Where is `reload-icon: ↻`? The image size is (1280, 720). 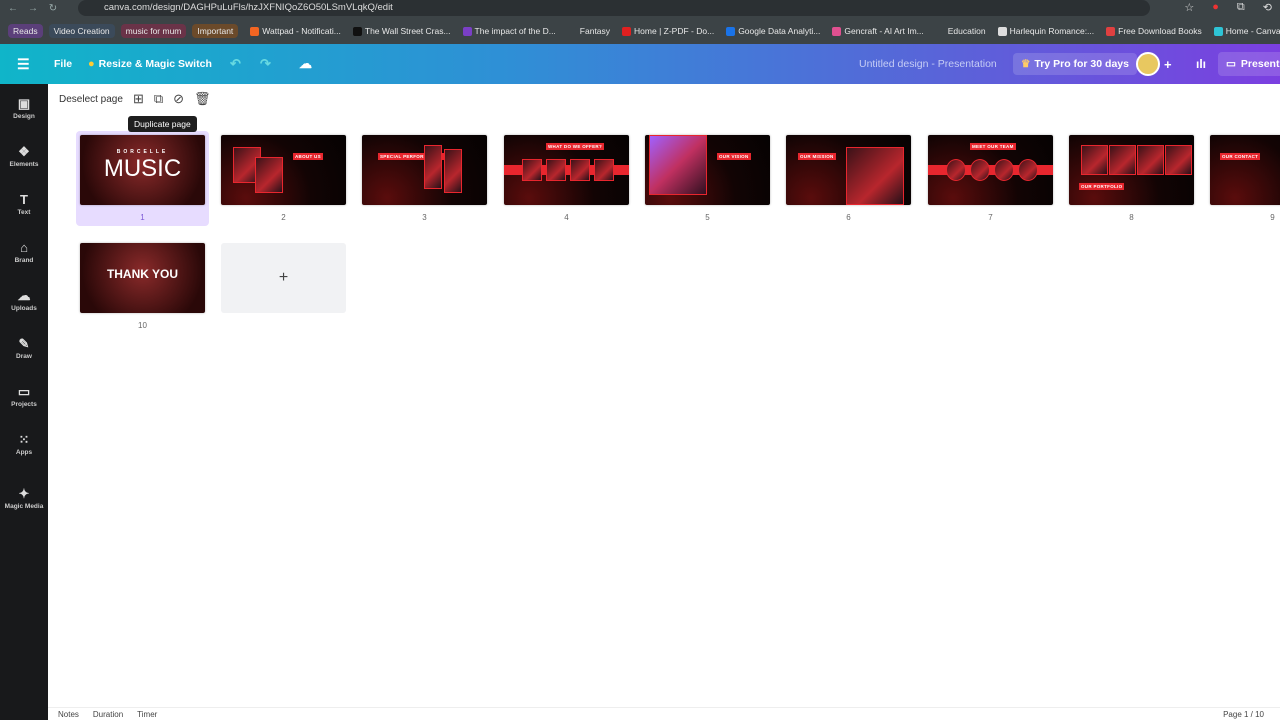 reload-icon: ↻ is located at coordinates (53, 8).